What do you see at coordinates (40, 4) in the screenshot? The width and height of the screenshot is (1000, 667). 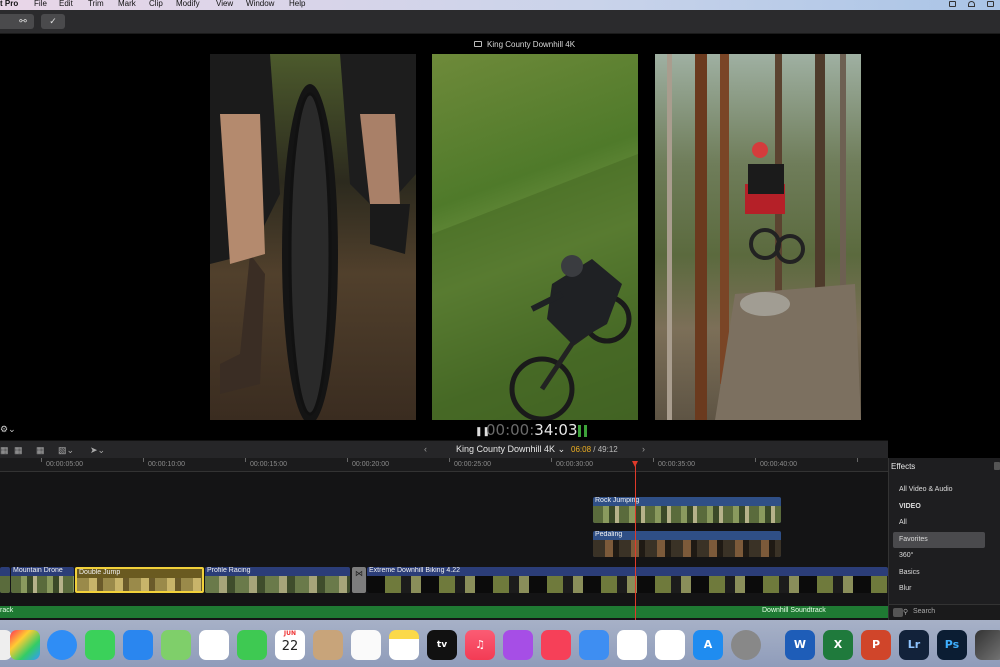 I see `menu-file: File` at bounding box center [40, 4].